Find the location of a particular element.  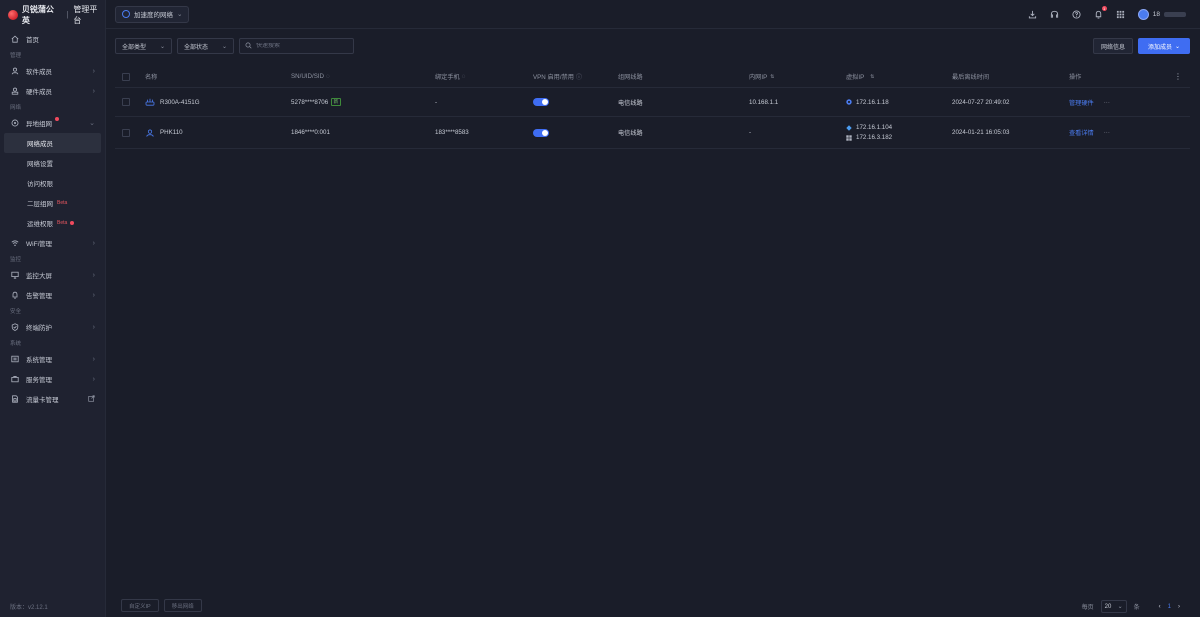

filter-bar: 全部类型 ⌄ 全部状态 ⌄ is located at coordinates (234, 46).